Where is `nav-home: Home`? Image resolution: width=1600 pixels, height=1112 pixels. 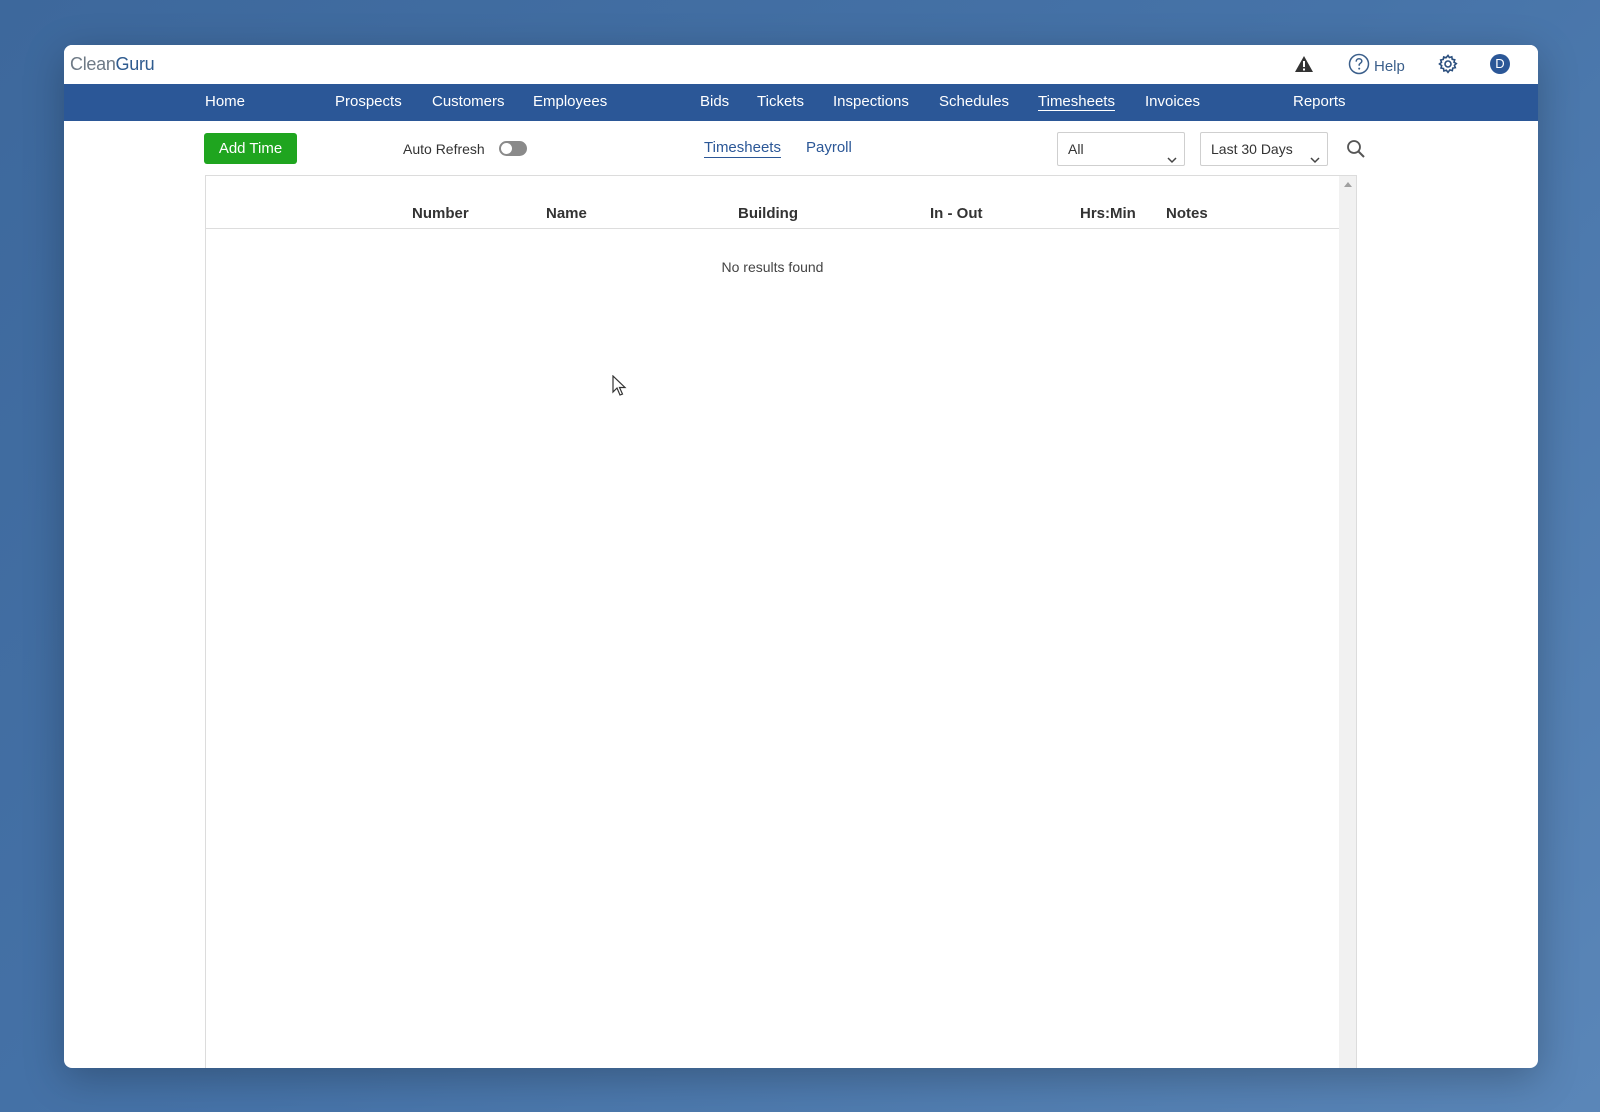
nav-home: Home is located at coordinates (225, 101).